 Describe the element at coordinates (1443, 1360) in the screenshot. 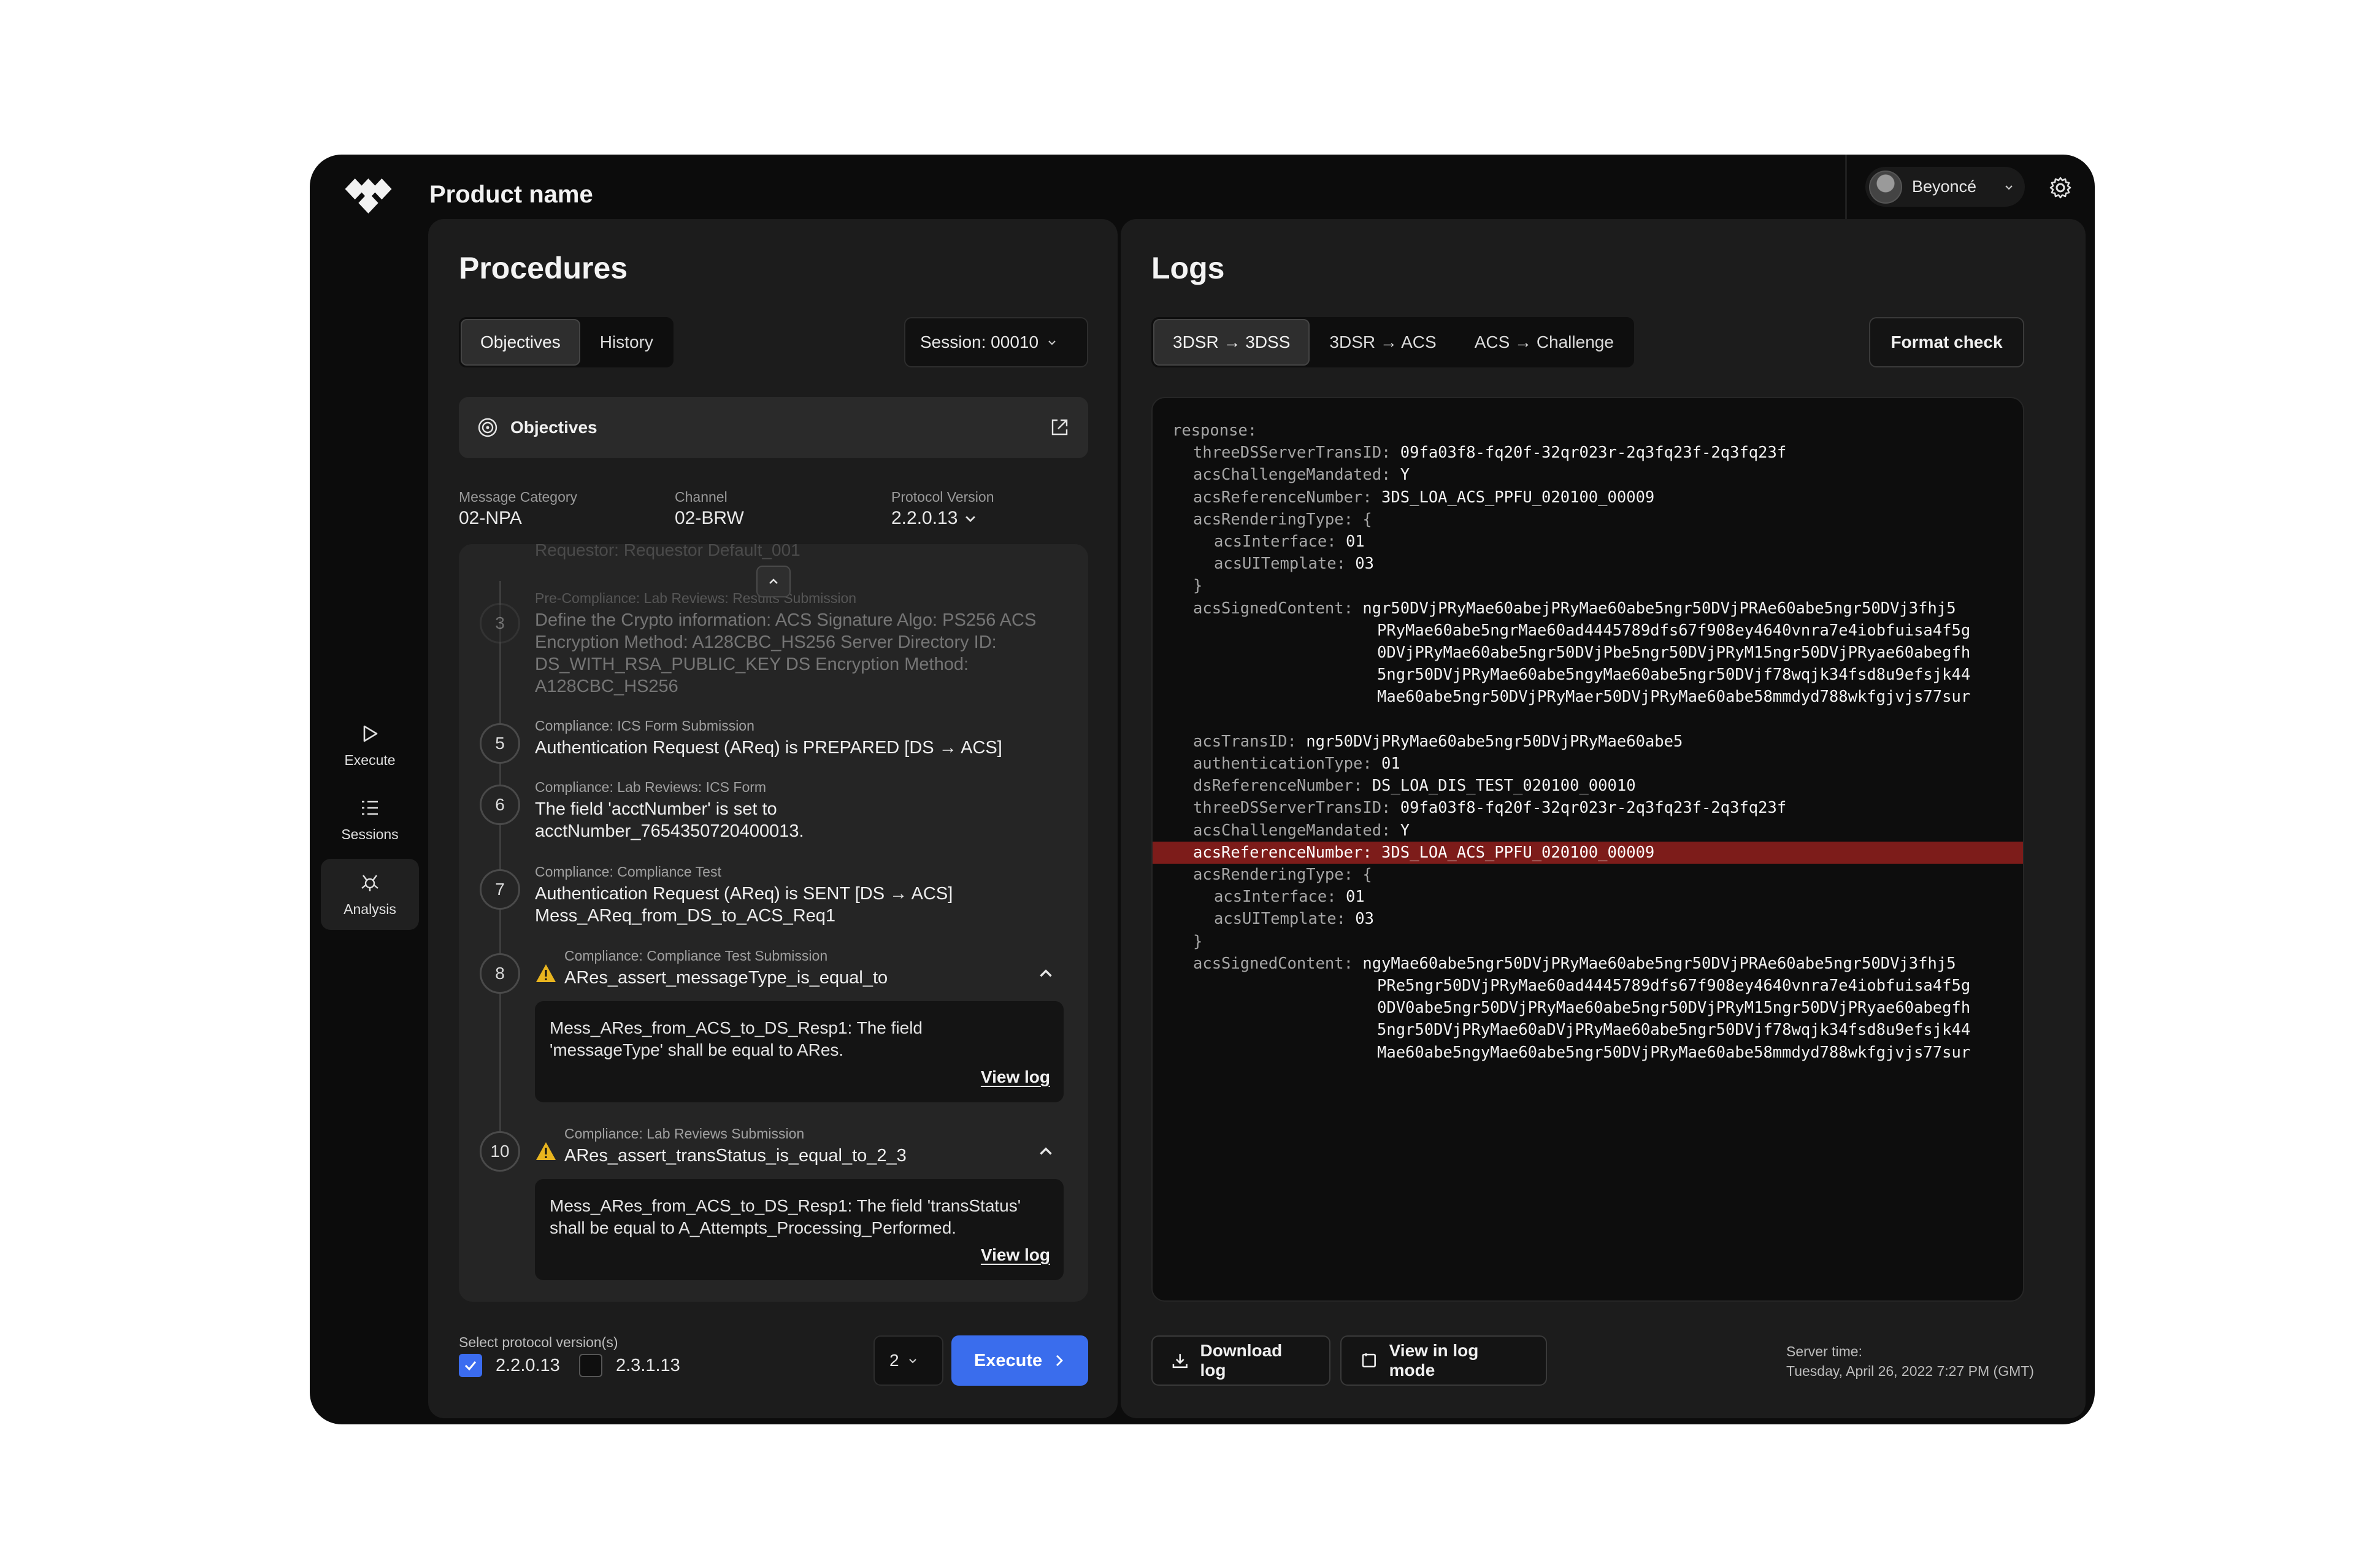

I see `view-log-mode-button: View in log mode` at that location.